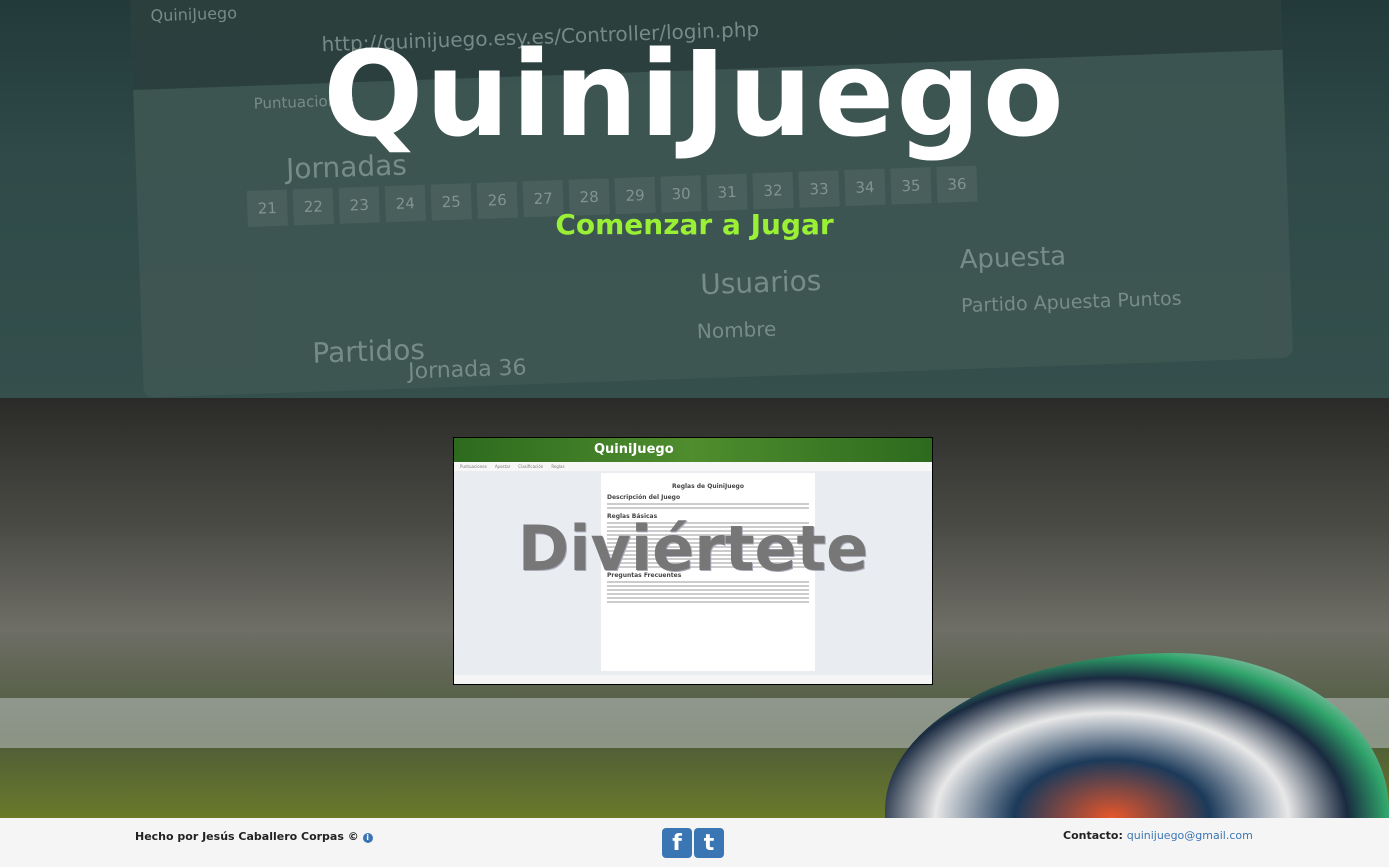  I want to click on bg-num: 31, so click(727, 192).